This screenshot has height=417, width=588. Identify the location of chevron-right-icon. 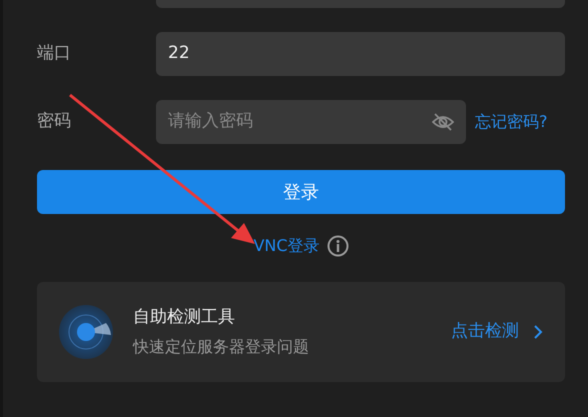
(538, 332).